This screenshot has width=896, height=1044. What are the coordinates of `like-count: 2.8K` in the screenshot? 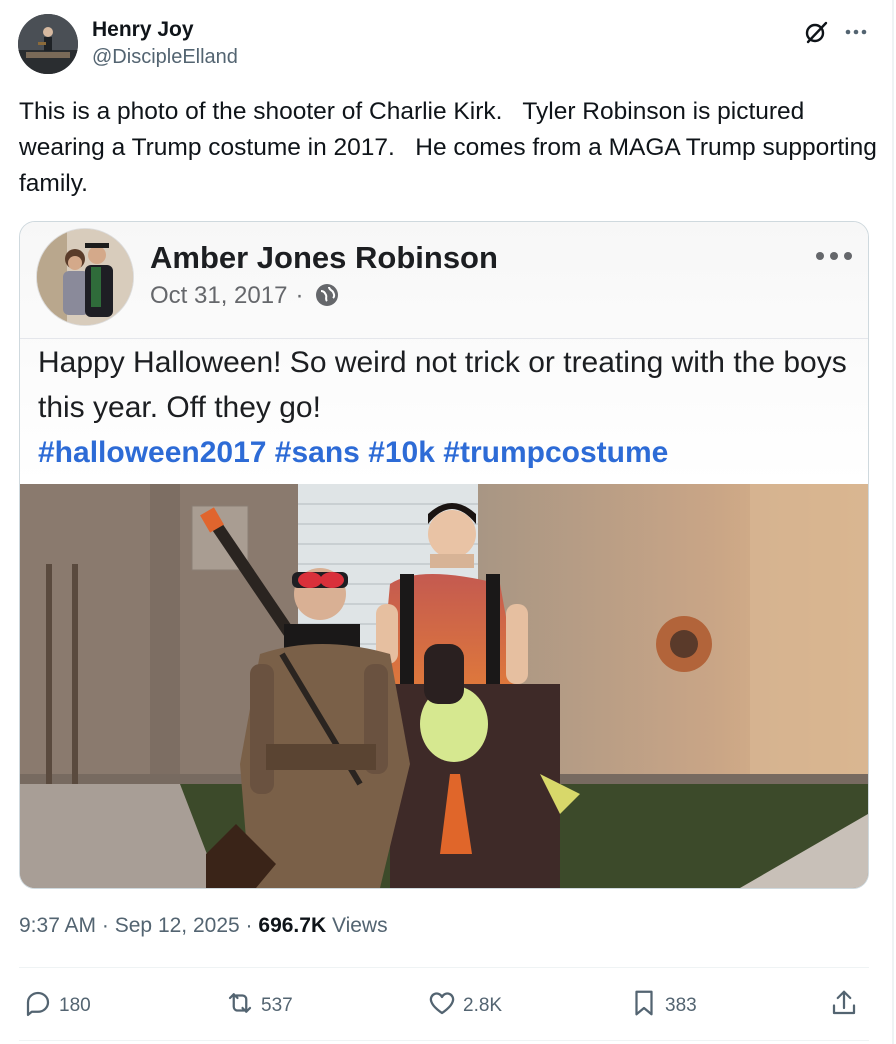 It's located at (483, 1005).